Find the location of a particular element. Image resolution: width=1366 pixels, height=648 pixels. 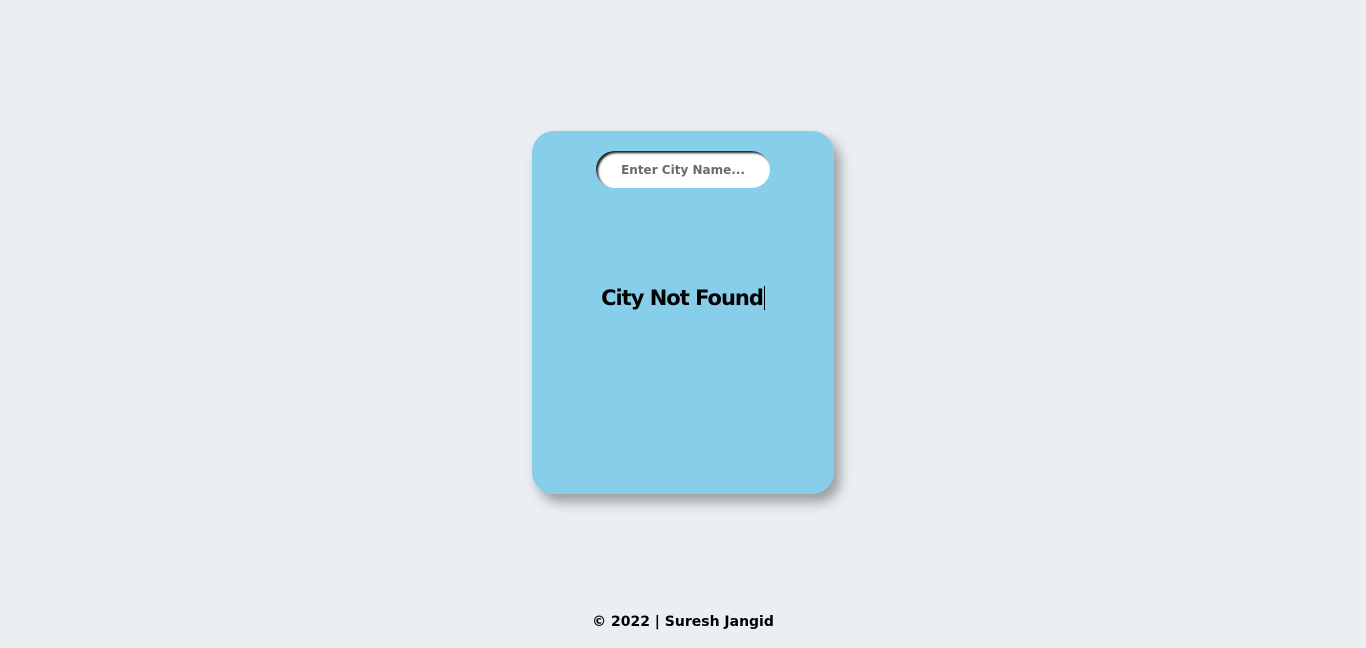

footer-copyright: © 2022 | Suresh Jangid is located at coordinates (683, 622).